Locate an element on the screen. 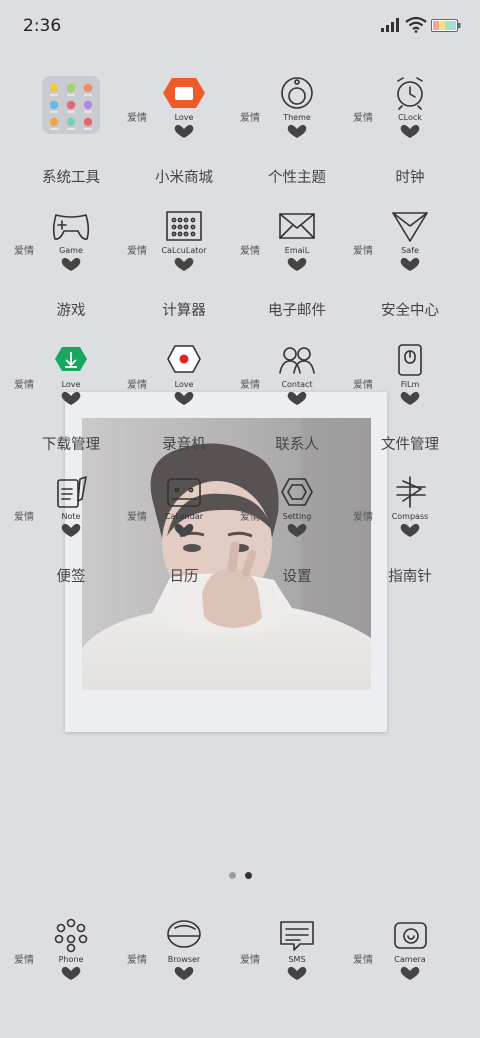 This screenshot has height=1038, width=480. app-icon-contacts: 爱情 Contact 联系人 is located at coordinates (297, 403).